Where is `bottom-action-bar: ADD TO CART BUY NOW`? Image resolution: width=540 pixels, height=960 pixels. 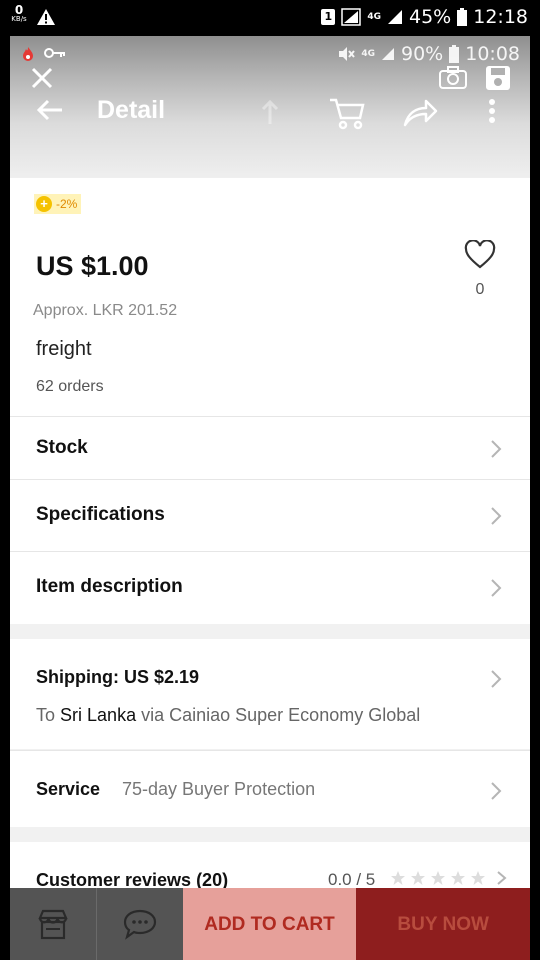
bottom-action-bar: ADD TO CART BUY NOW is located at coordinates (270, 924).